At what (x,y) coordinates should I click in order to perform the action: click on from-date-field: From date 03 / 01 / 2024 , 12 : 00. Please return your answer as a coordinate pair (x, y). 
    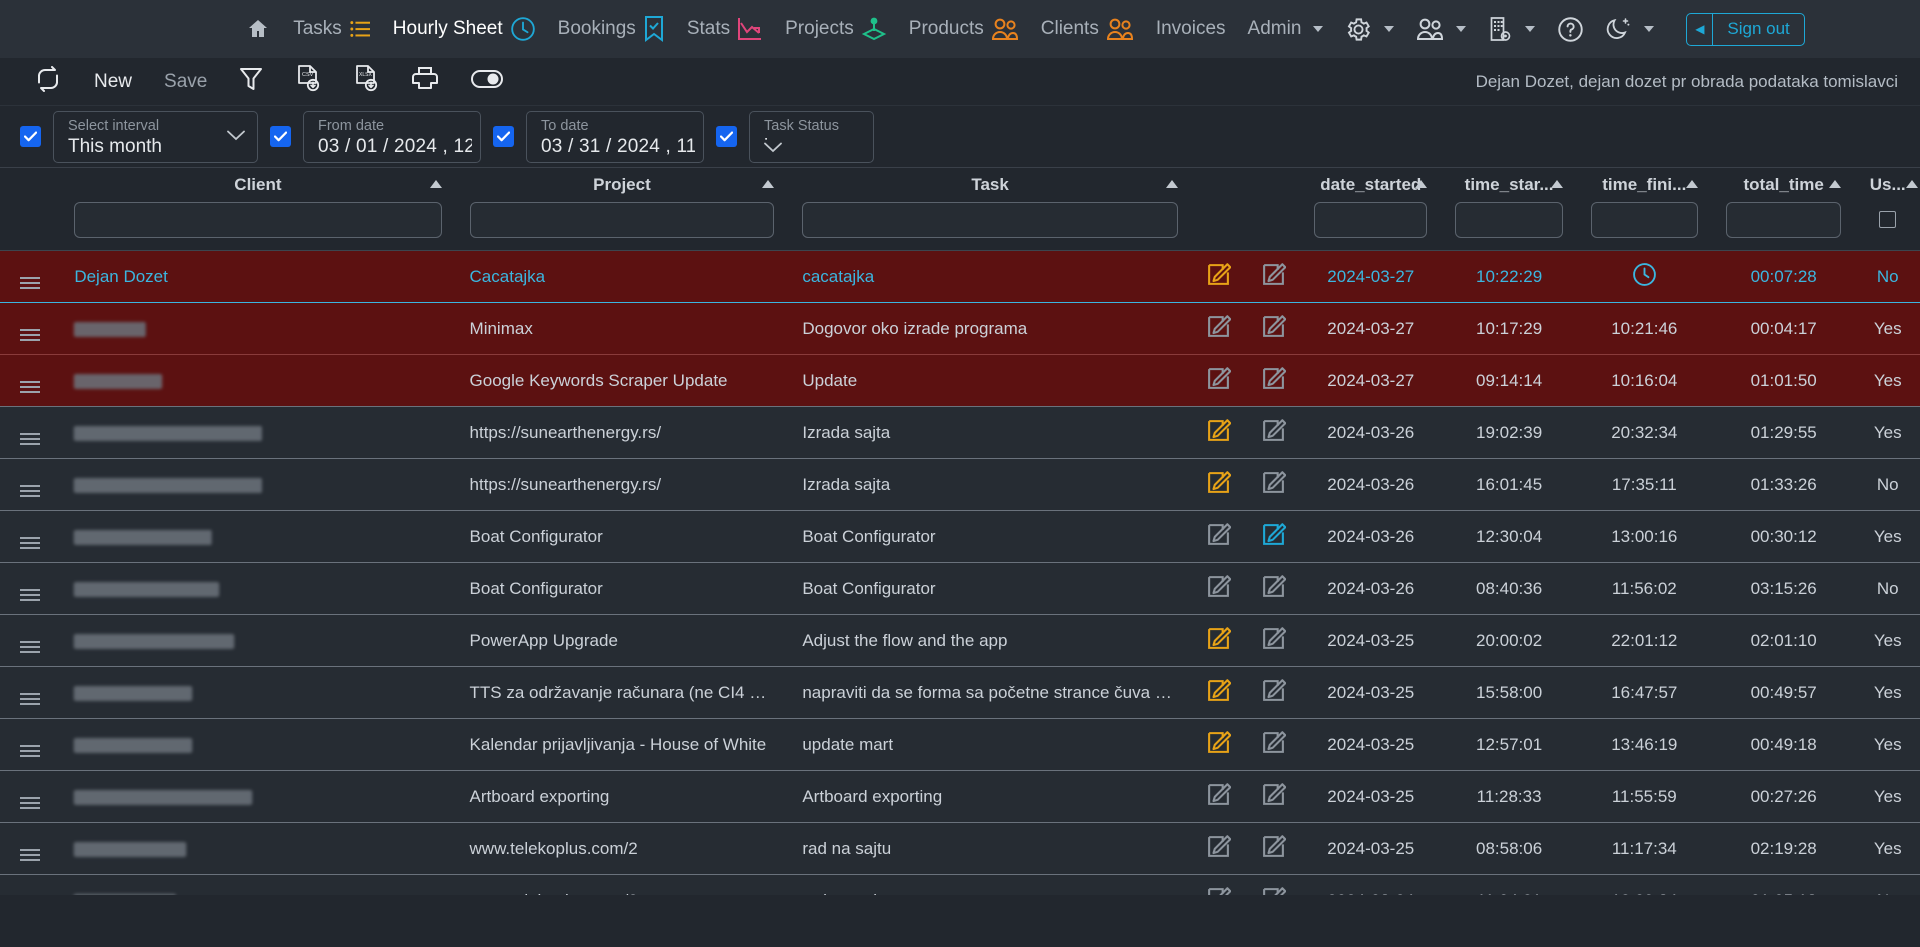
    Looking at the image, I should click on (392, 136).